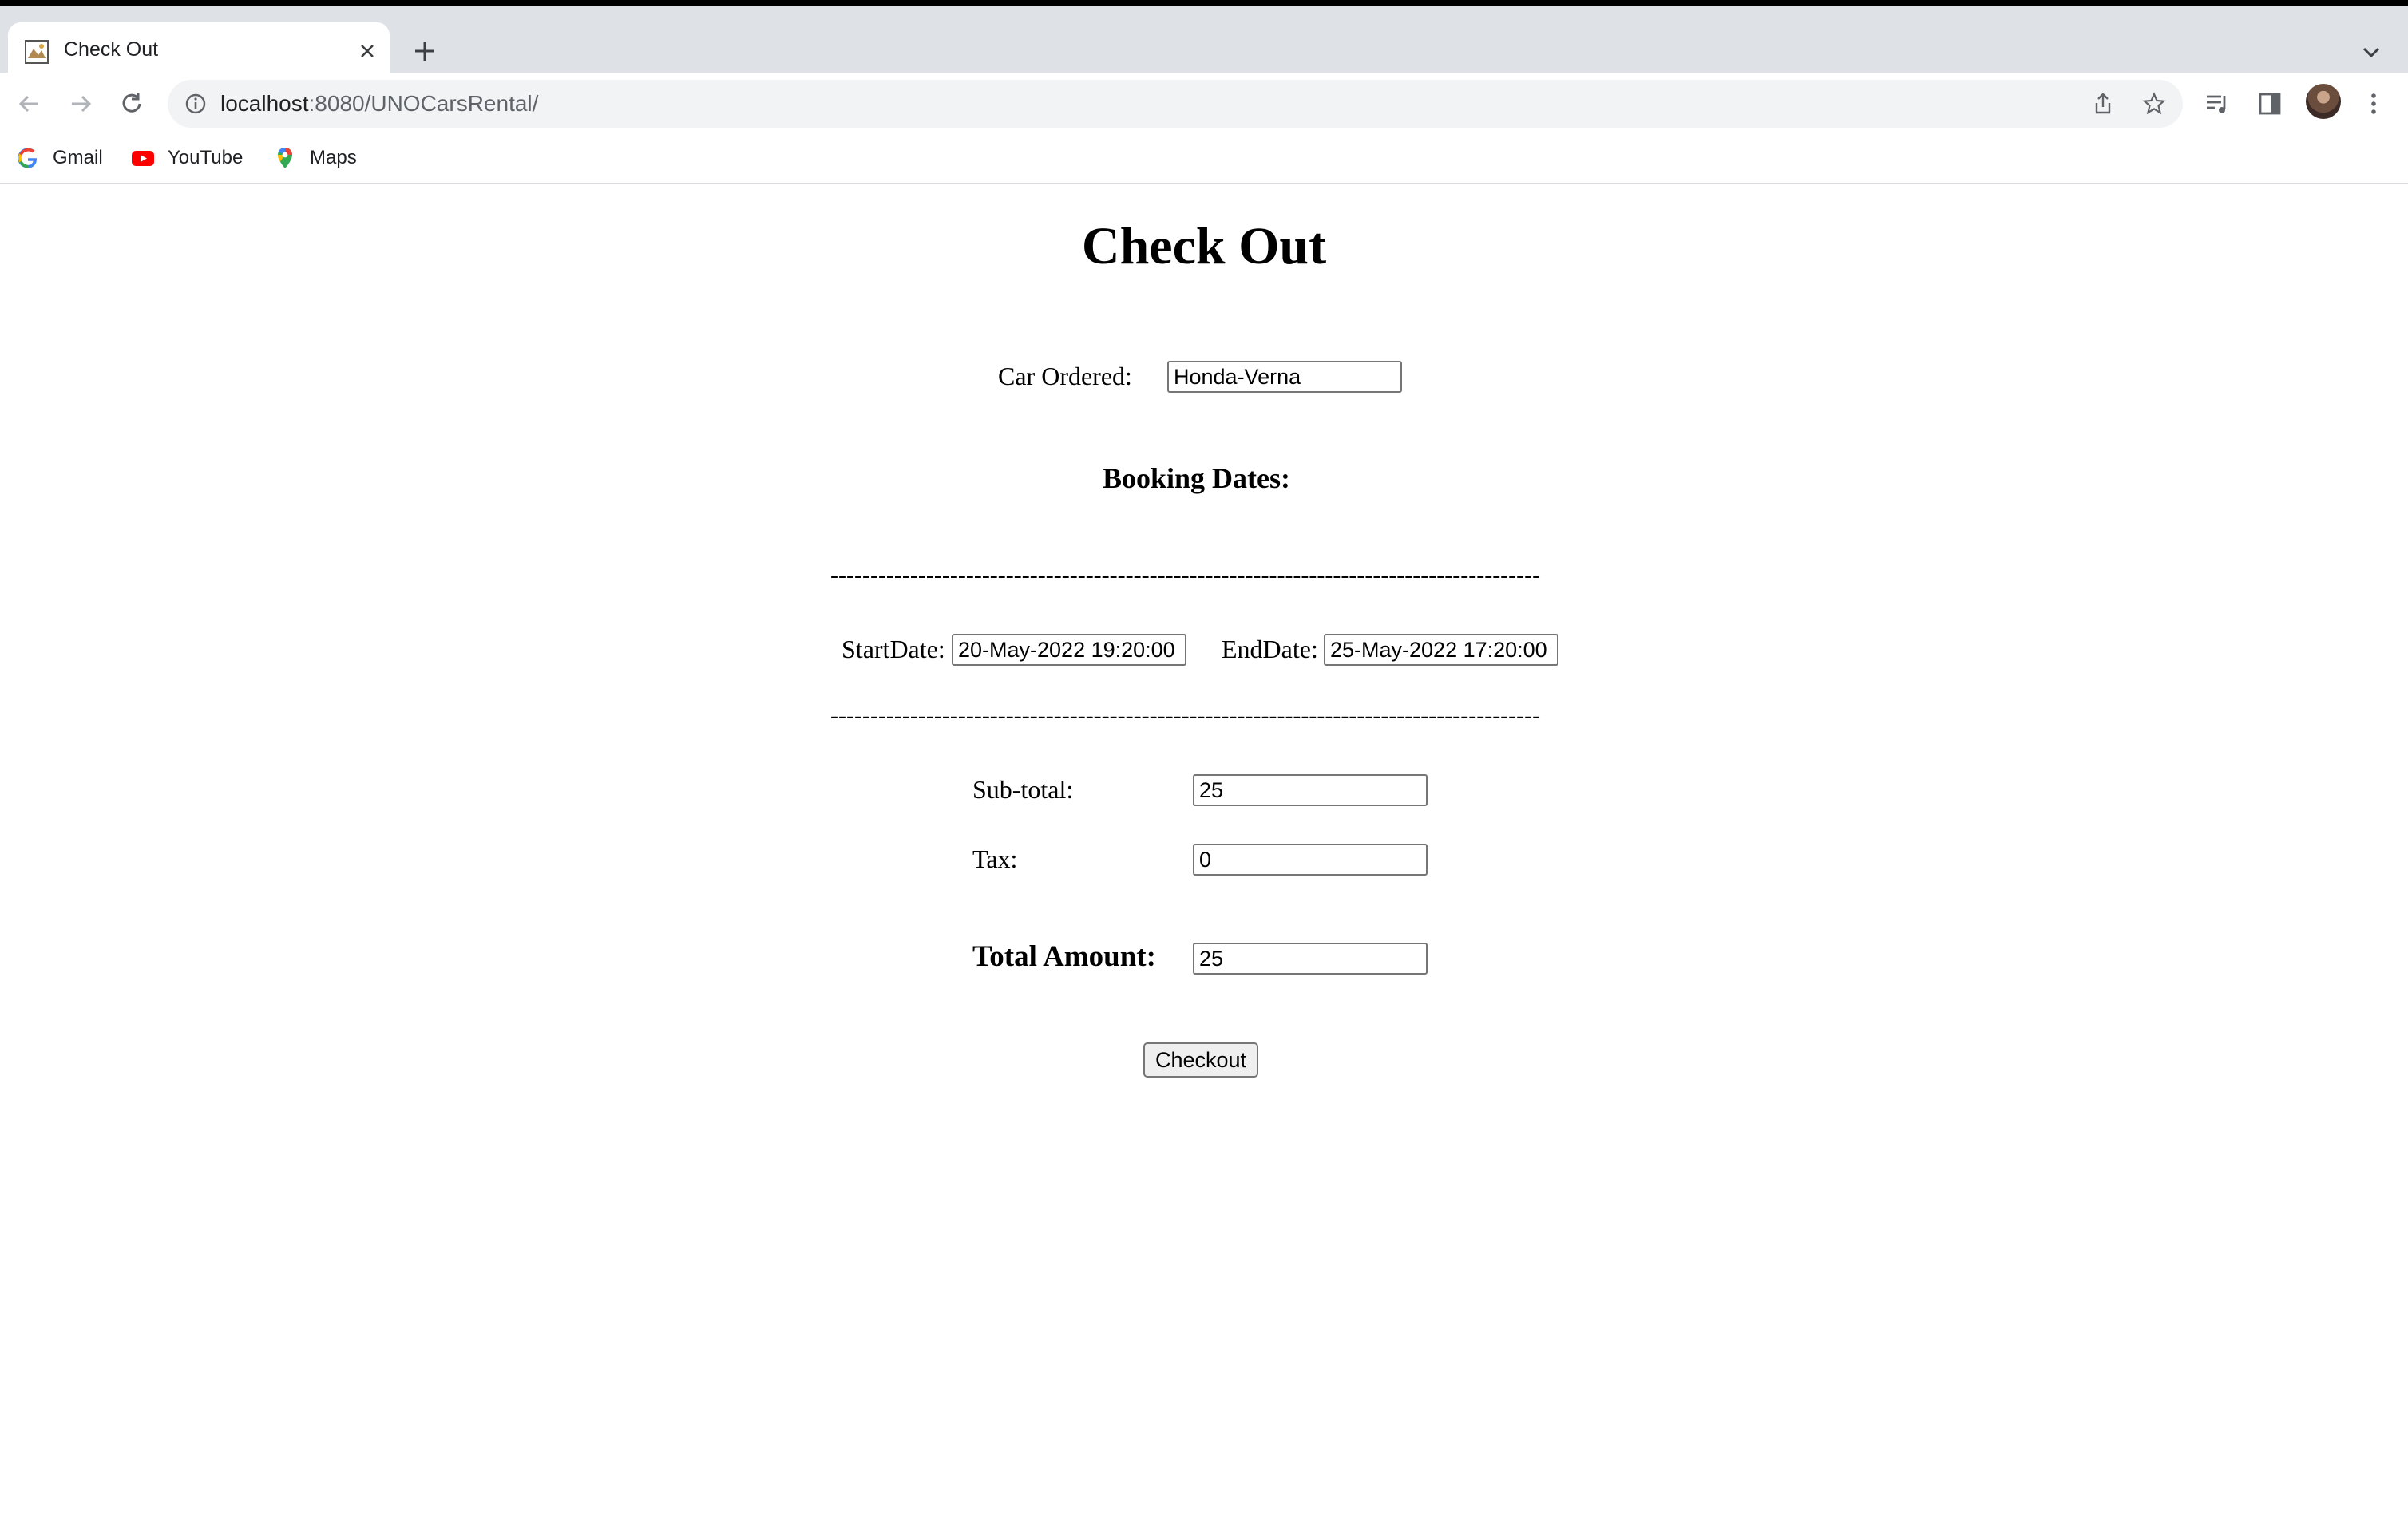 The image size is (2408, 1515). I want to click on tax-field, so click(1310, 860).